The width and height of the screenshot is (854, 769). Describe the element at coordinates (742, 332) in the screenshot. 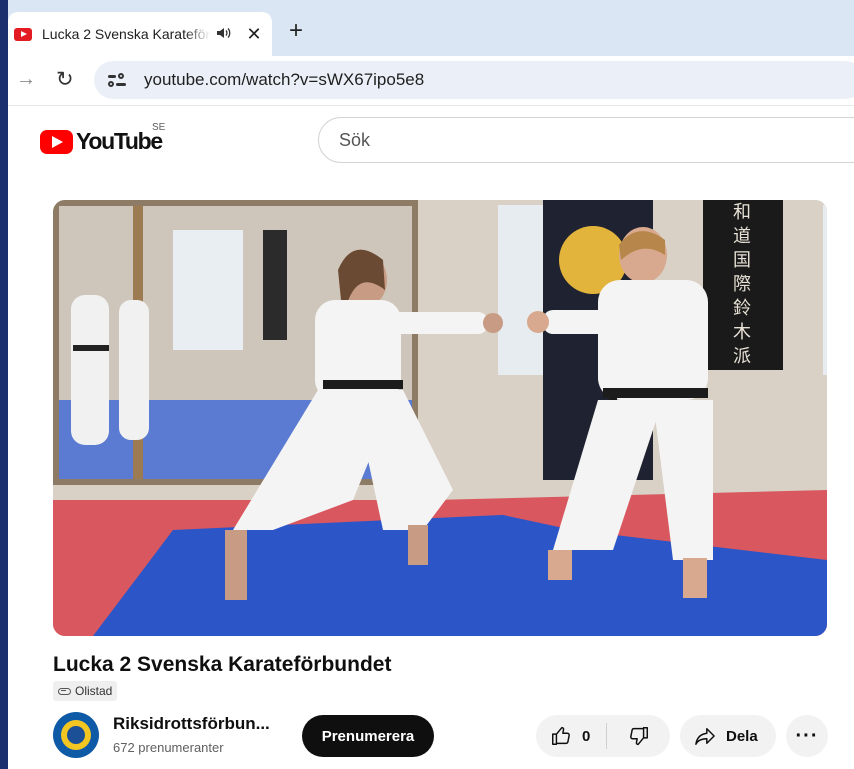

I see `svg-text: 木` at that location.